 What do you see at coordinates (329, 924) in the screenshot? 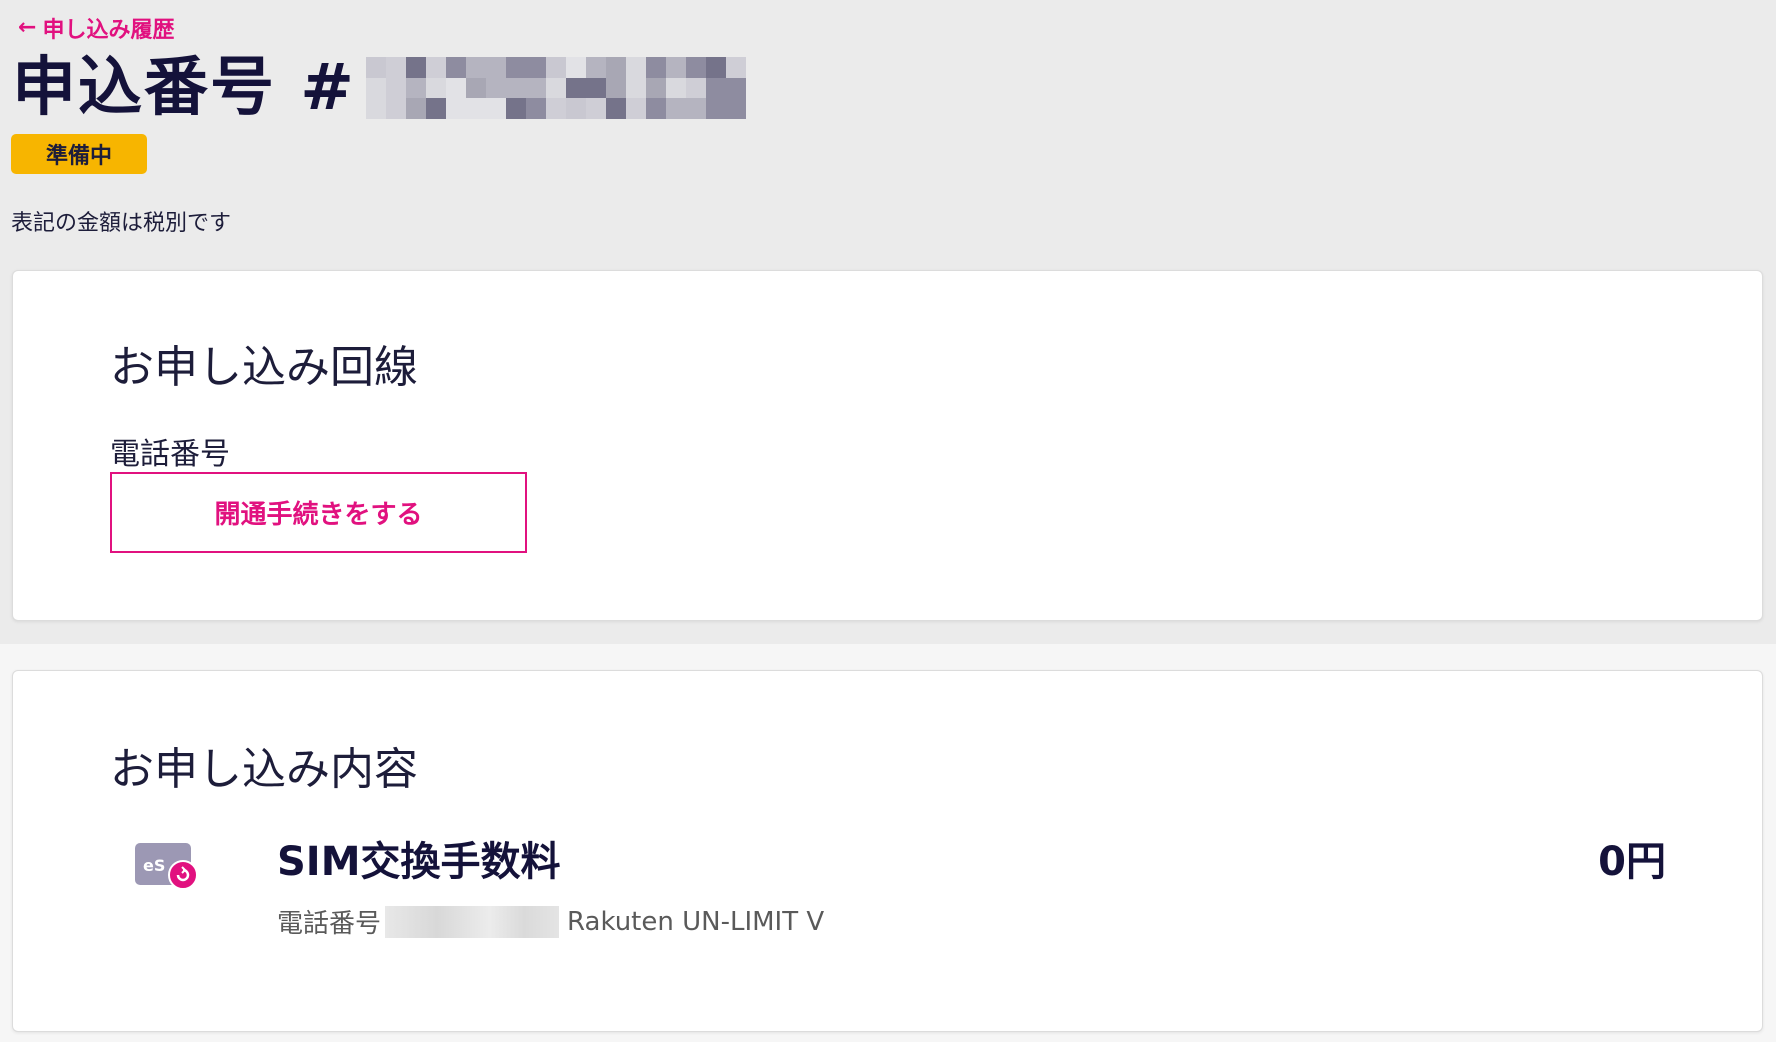
I see `item-detail-prefix: 電話番号` at bounding box center [329, 924].